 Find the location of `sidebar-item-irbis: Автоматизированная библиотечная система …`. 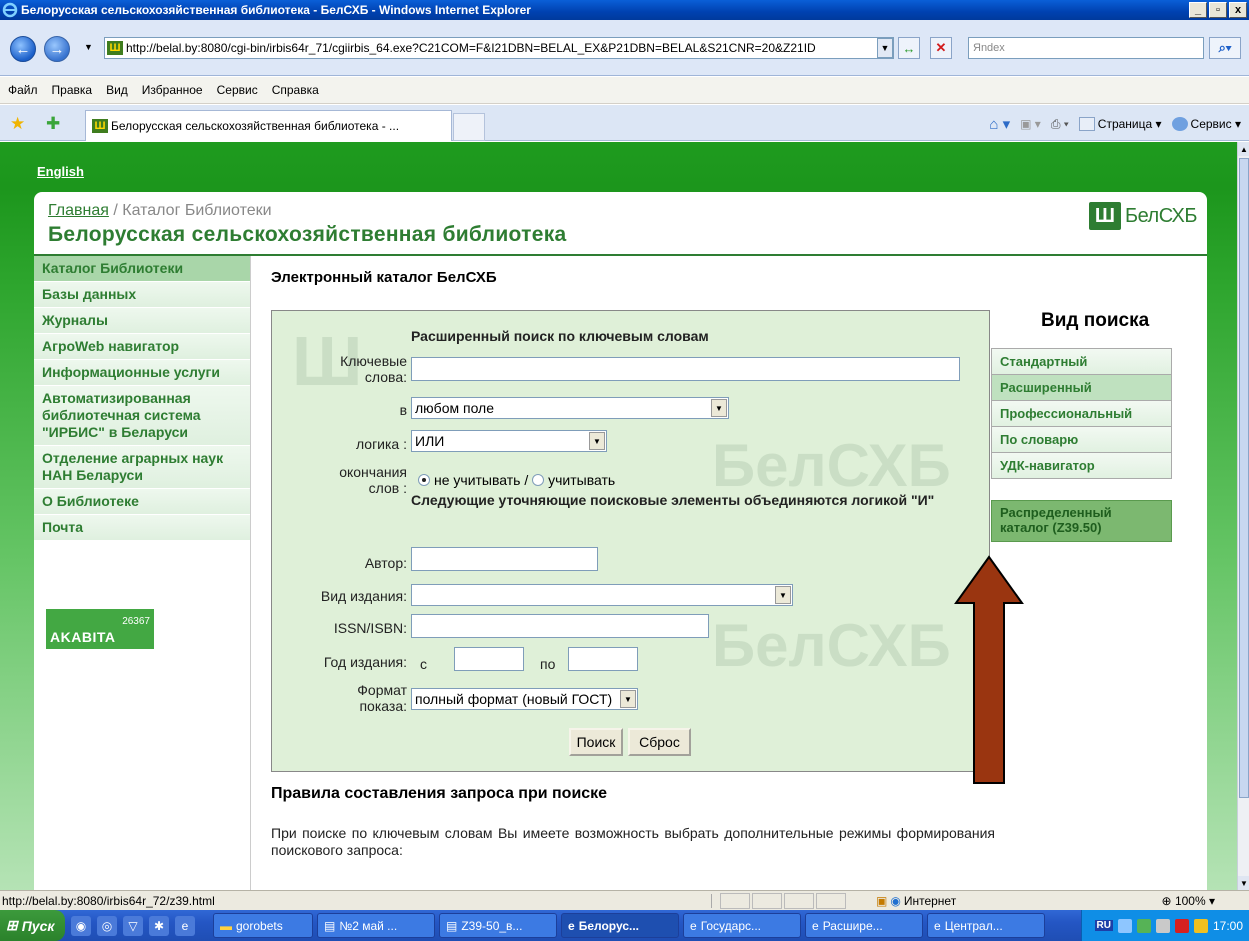

sidebar-item-irbis: Автоматизированная библиотечная система … is located at coordinates (142, 416).